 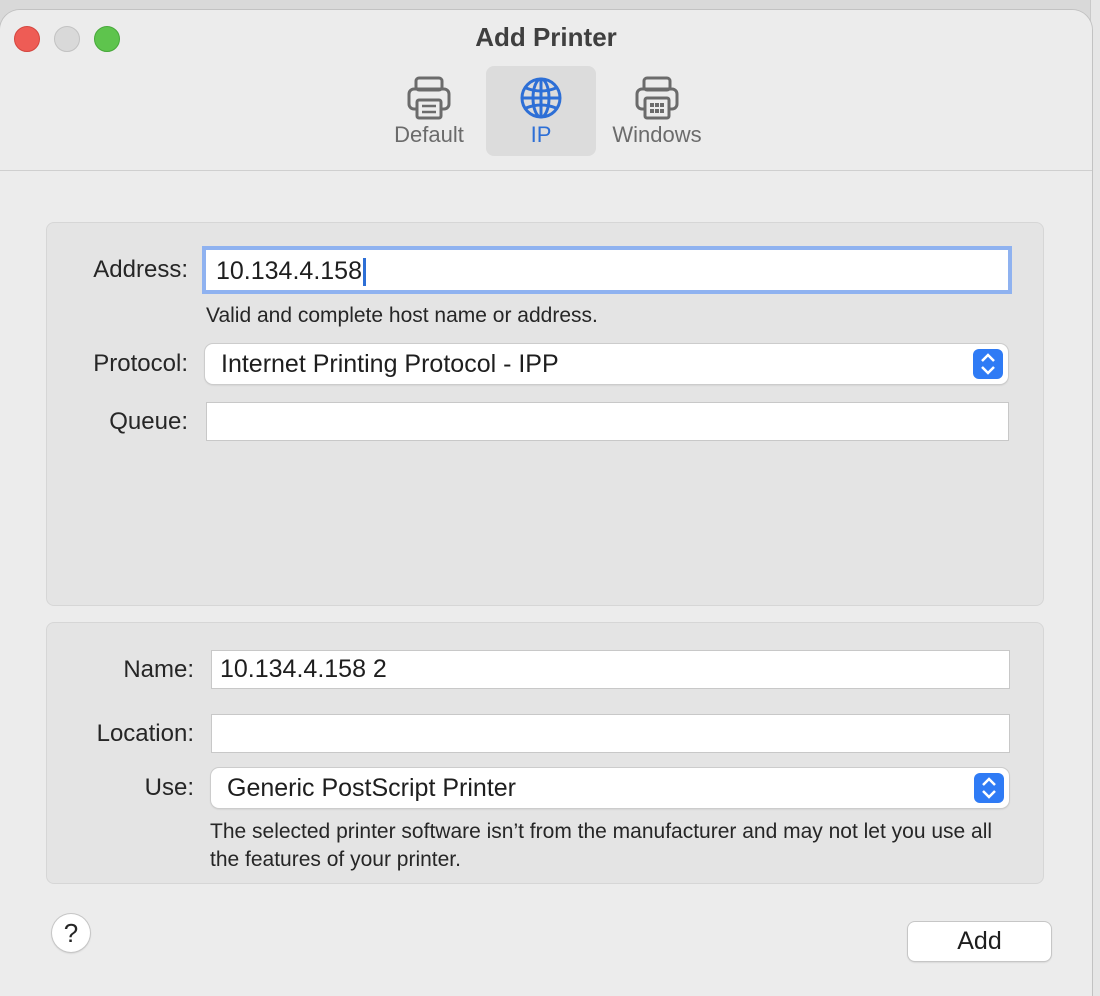 What do you see at coordinates (429, 134) in the screenshot?
I see `tab-default-label: Default` at bounding box center [429, 134].